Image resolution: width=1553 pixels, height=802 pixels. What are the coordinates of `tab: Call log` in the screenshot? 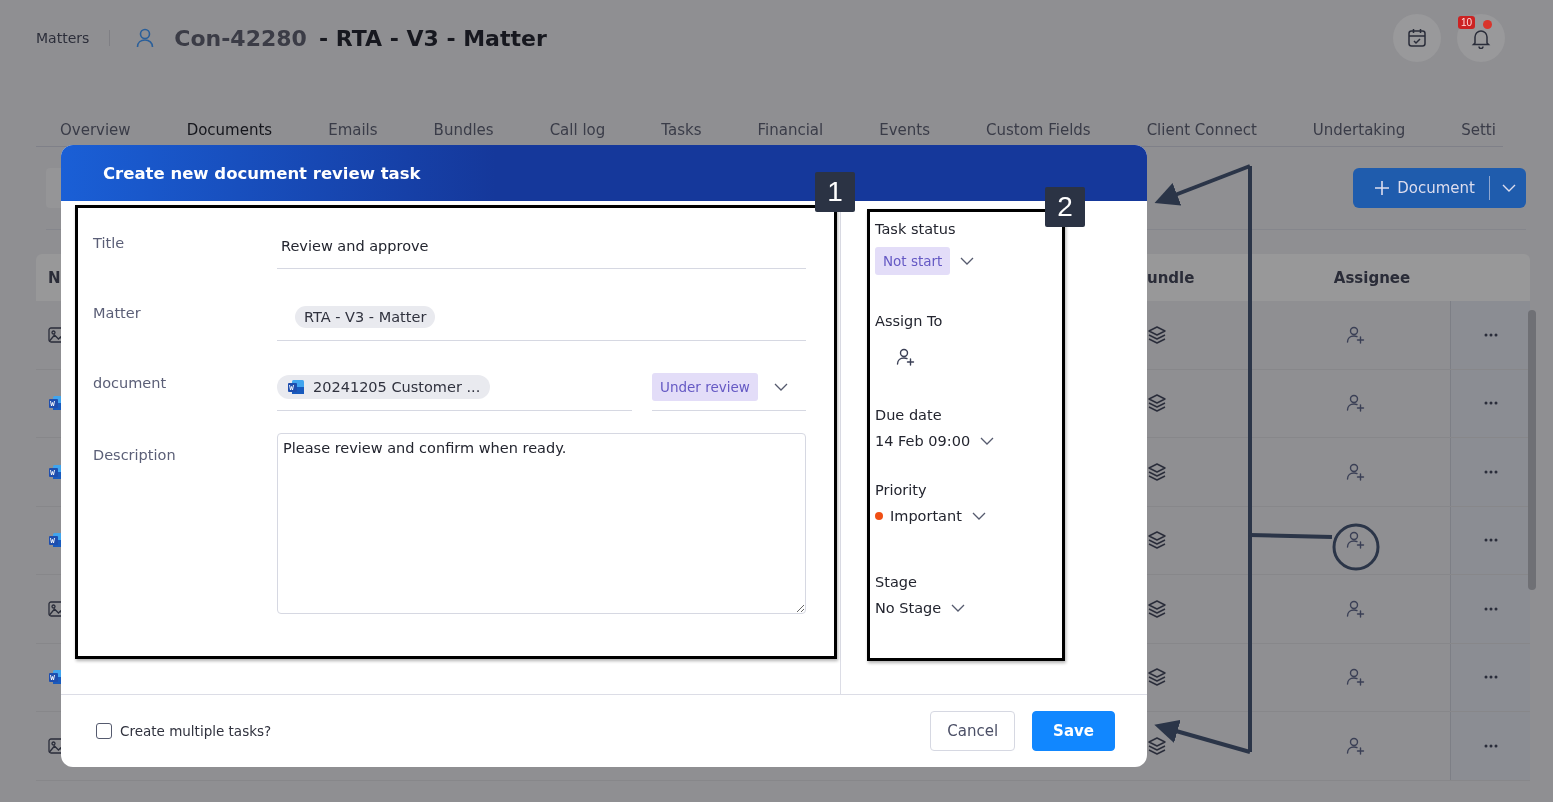 It's located at (577, 130).